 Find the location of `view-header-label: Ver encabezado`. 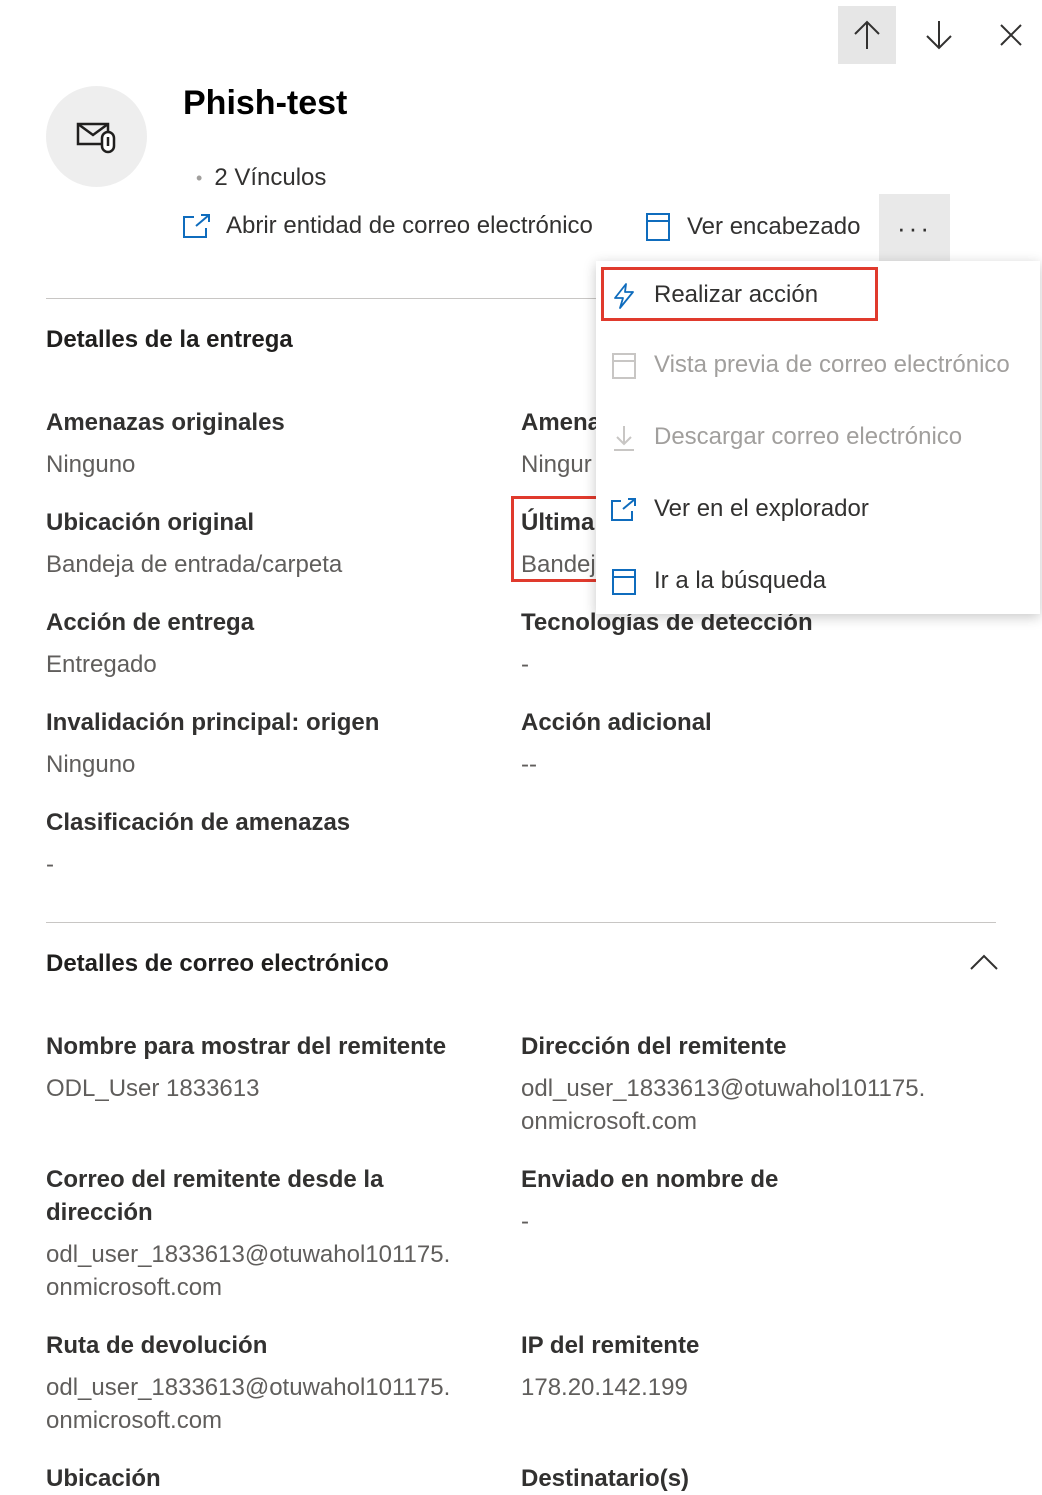

view-header-label: Ver encabezado is located at coordinates (774, 226).